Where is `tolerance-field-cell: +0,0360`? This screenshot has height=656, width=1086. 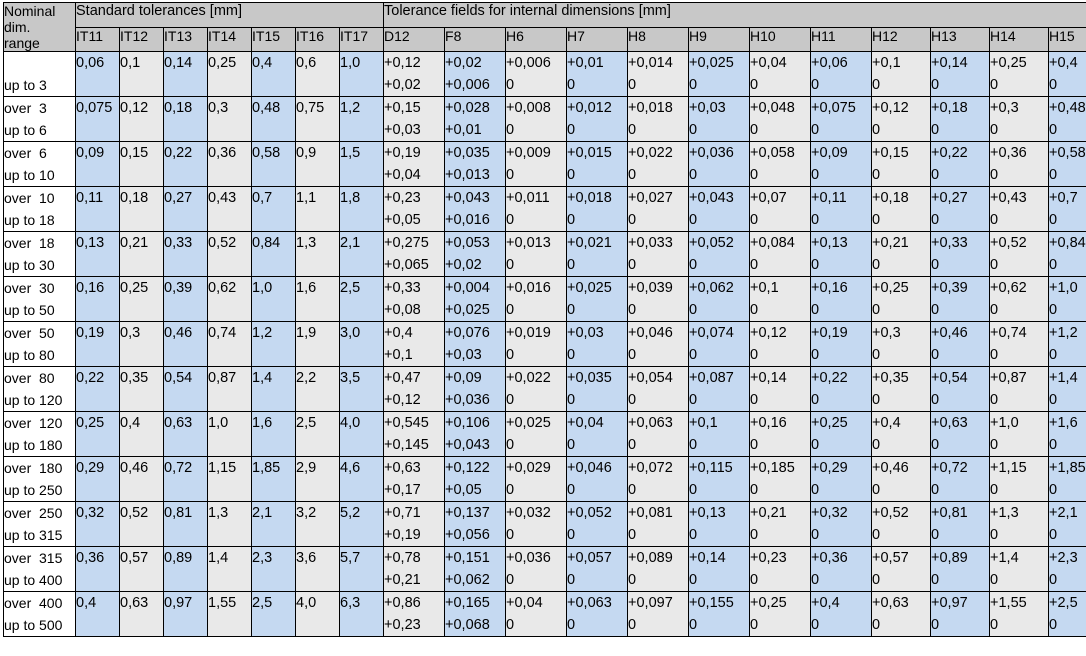
tolerance-field-cell: +0,0360 is located at coordinates (536, 569).